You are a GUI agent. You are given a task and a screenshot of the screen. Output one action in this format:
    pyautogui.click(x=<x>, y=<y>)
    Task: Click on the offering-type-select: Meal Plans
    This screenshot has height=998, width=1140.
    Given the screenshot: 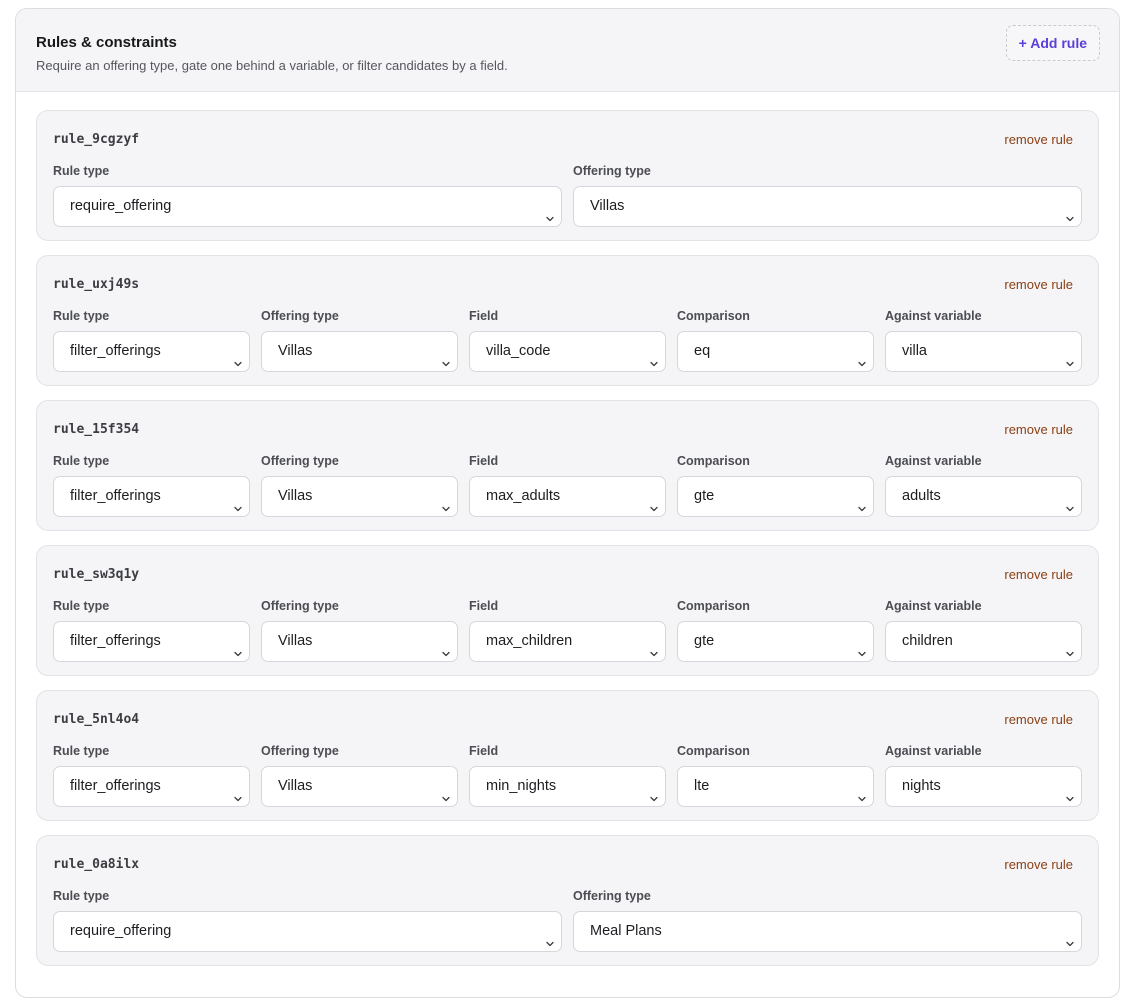 What is the action you would take?
    pyautogui.click(x=827, y=931)
    